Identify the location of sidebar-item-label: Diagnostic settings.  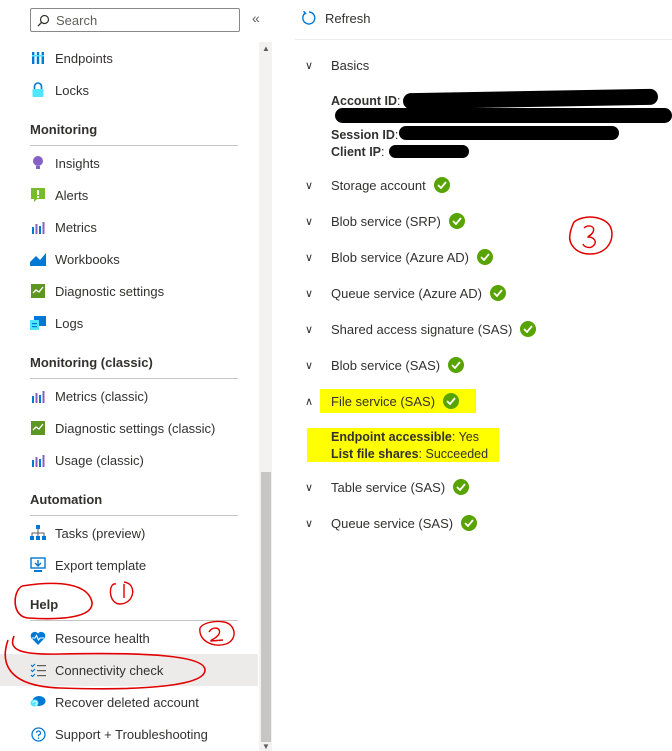
(110, 291).